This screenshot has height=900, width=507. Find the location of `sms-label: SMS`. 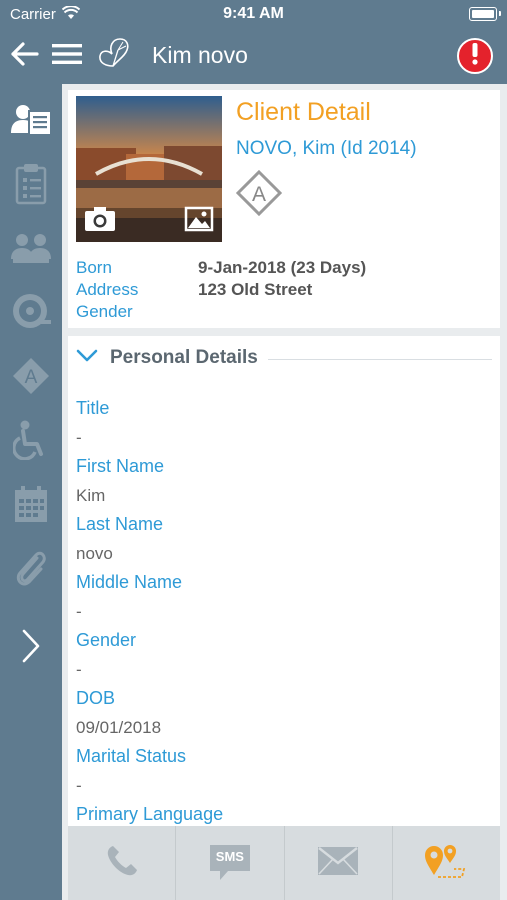

sms-label: SMS is located at coordinates (229, 856).